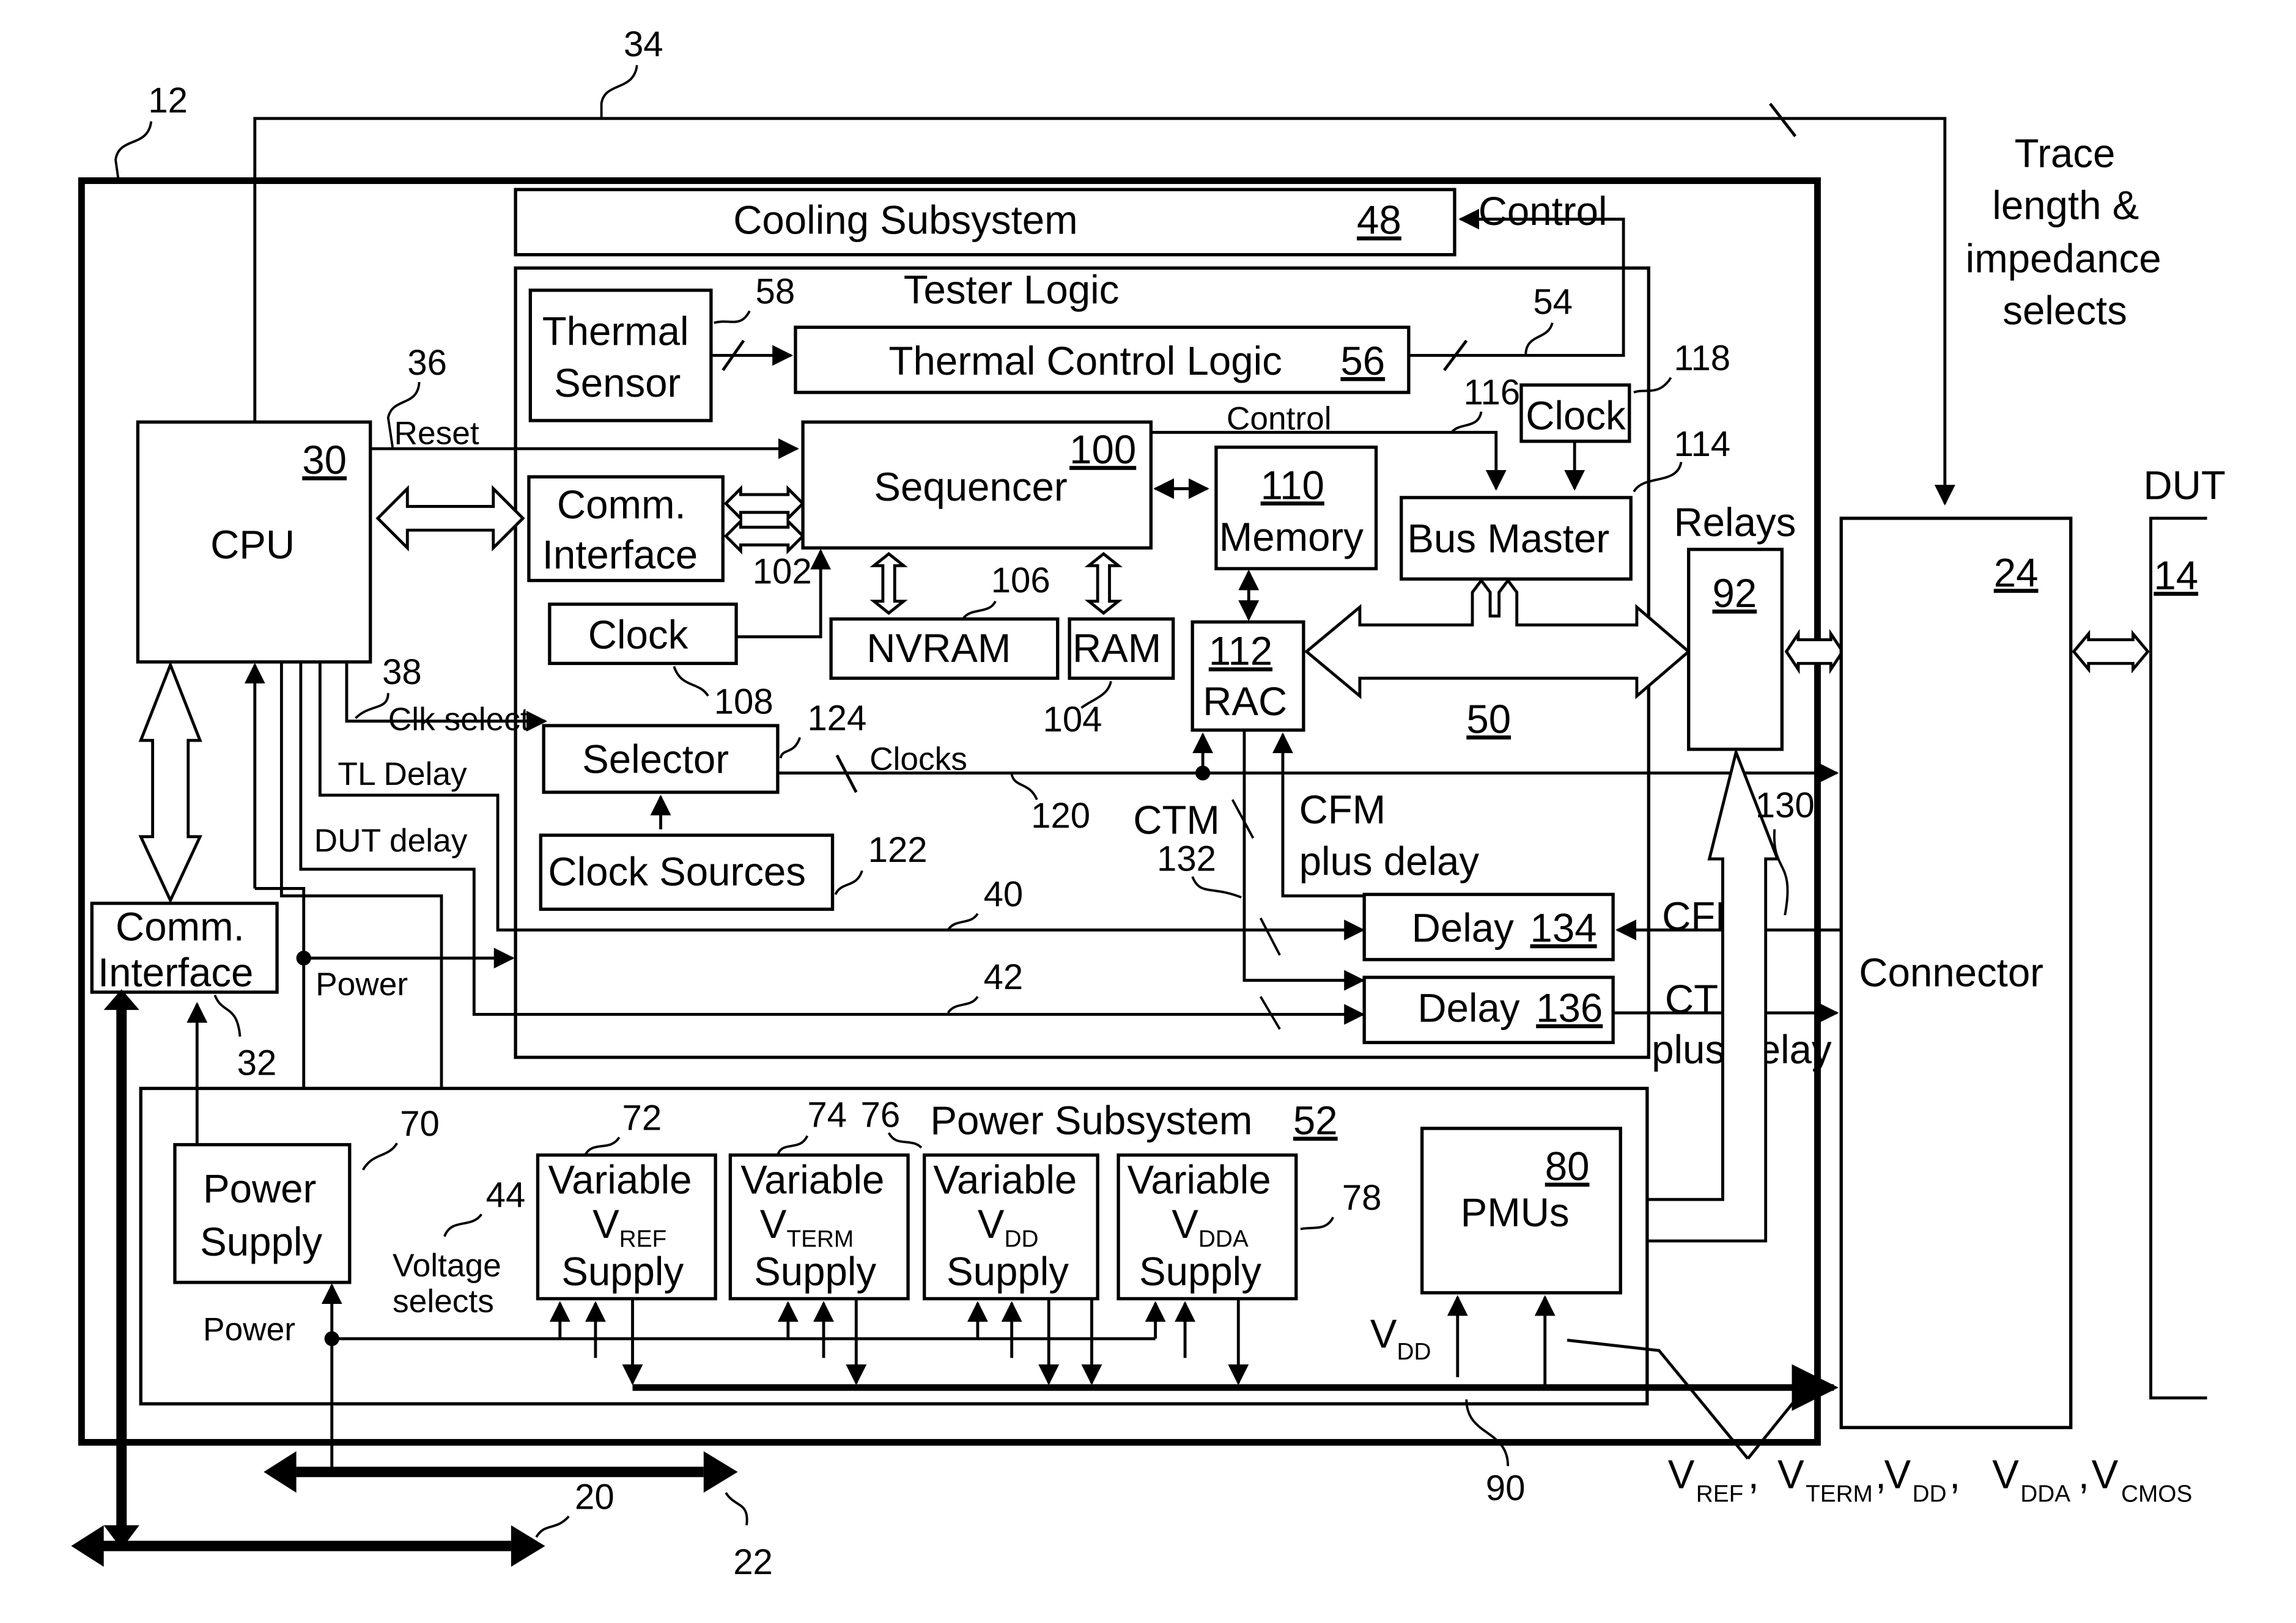  Describe the element at coordinates (938, 649) in the screenshot. I see `diagram-label: NVRAM` at that location.